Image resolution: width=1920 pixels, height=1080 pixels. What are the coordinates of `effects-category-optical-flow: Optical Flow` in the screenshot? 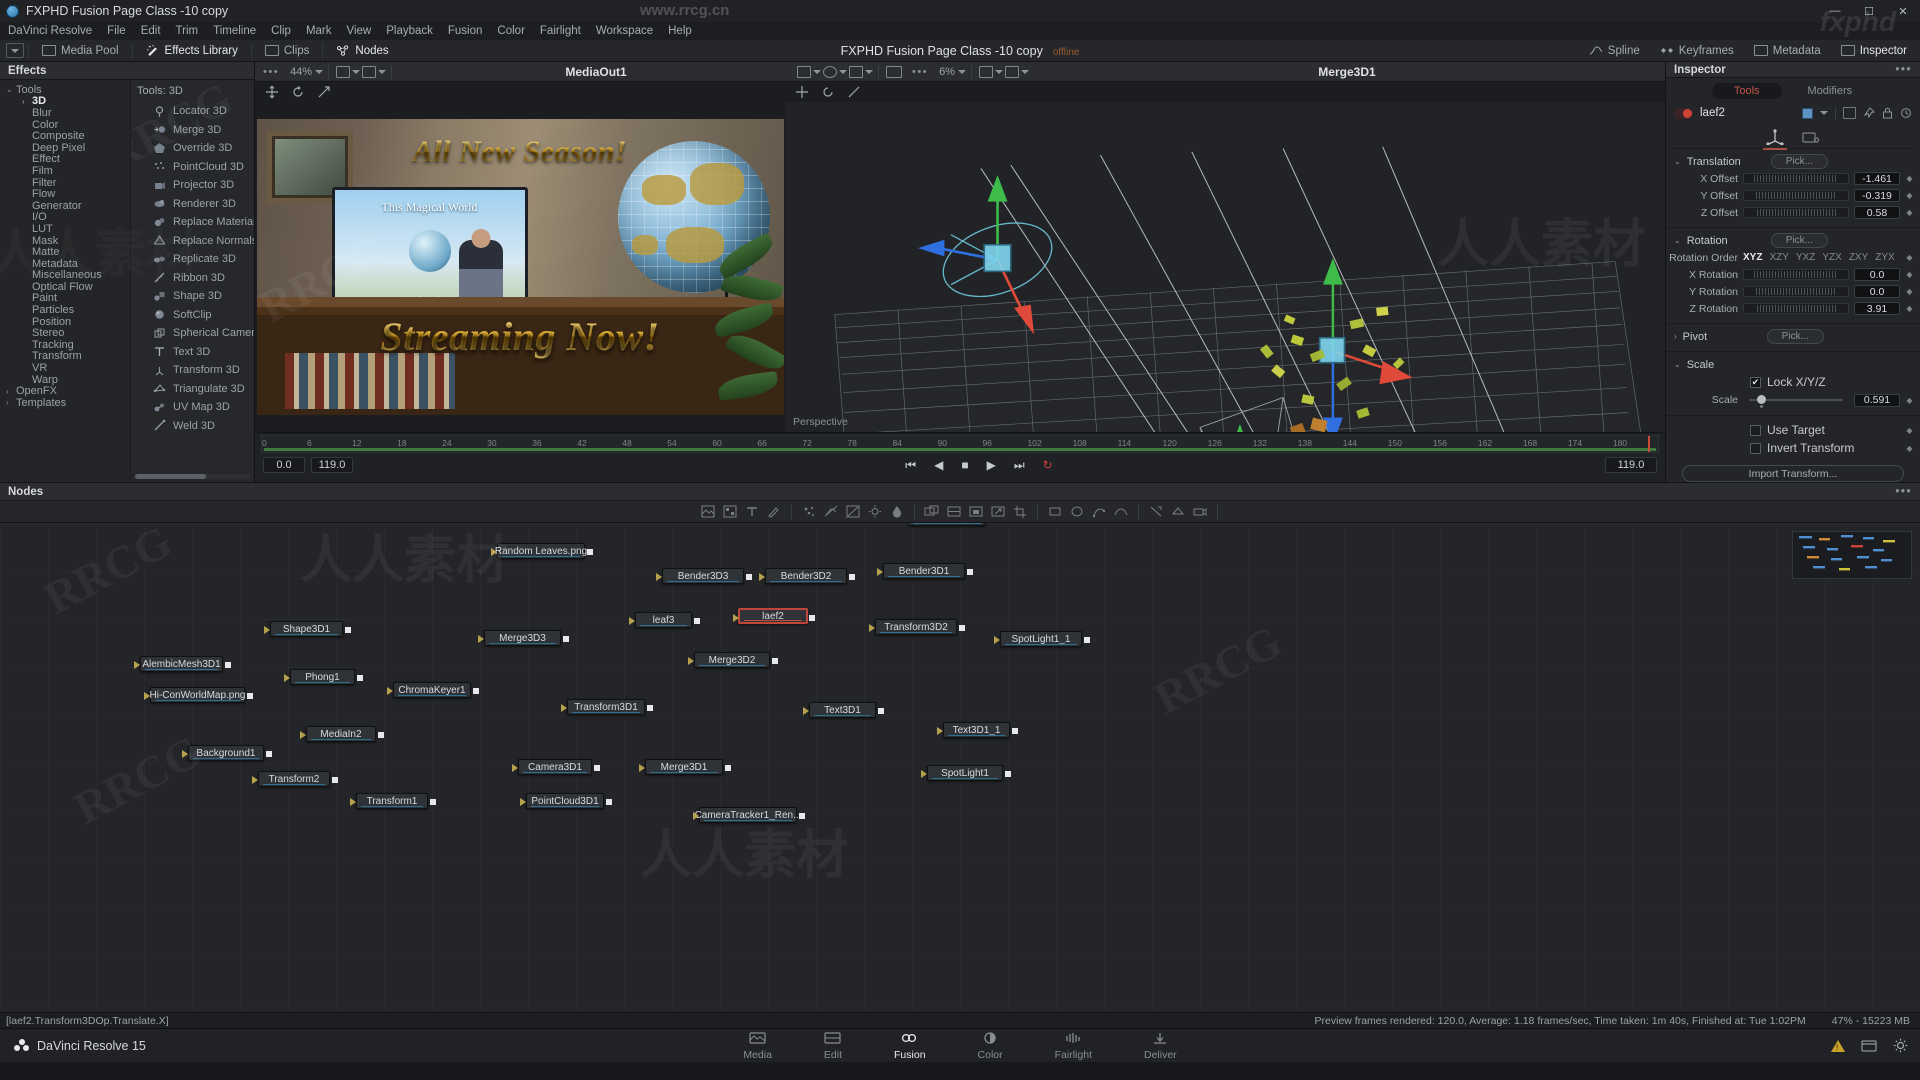 It's located at (65, 287).